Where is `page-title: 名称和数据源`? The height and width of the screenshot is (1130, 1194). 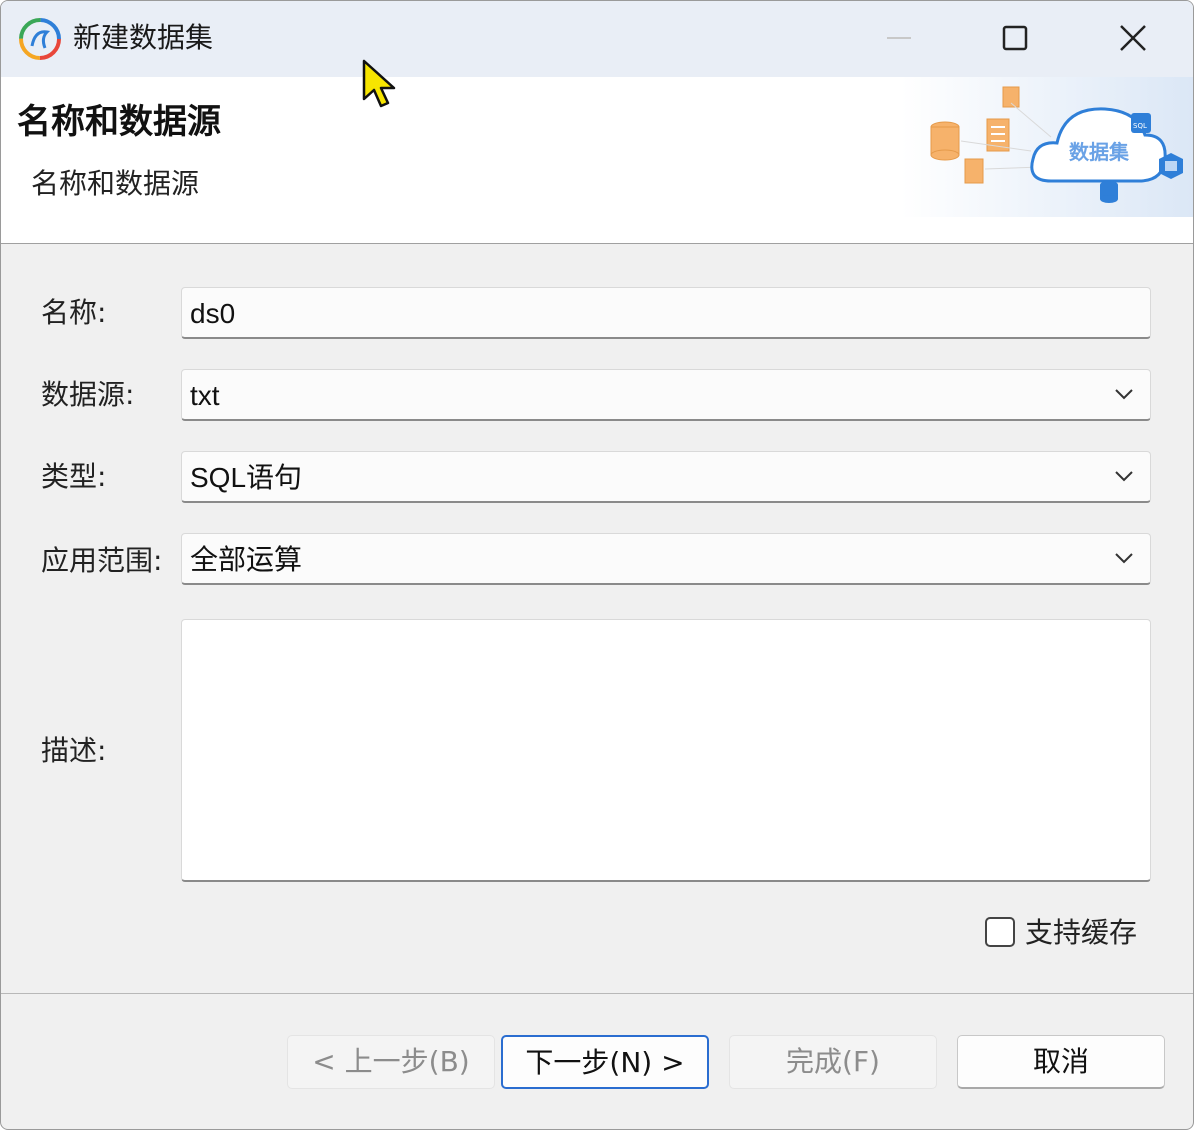
page-title: 名称和数据源 is located at coordinates (119, 122).